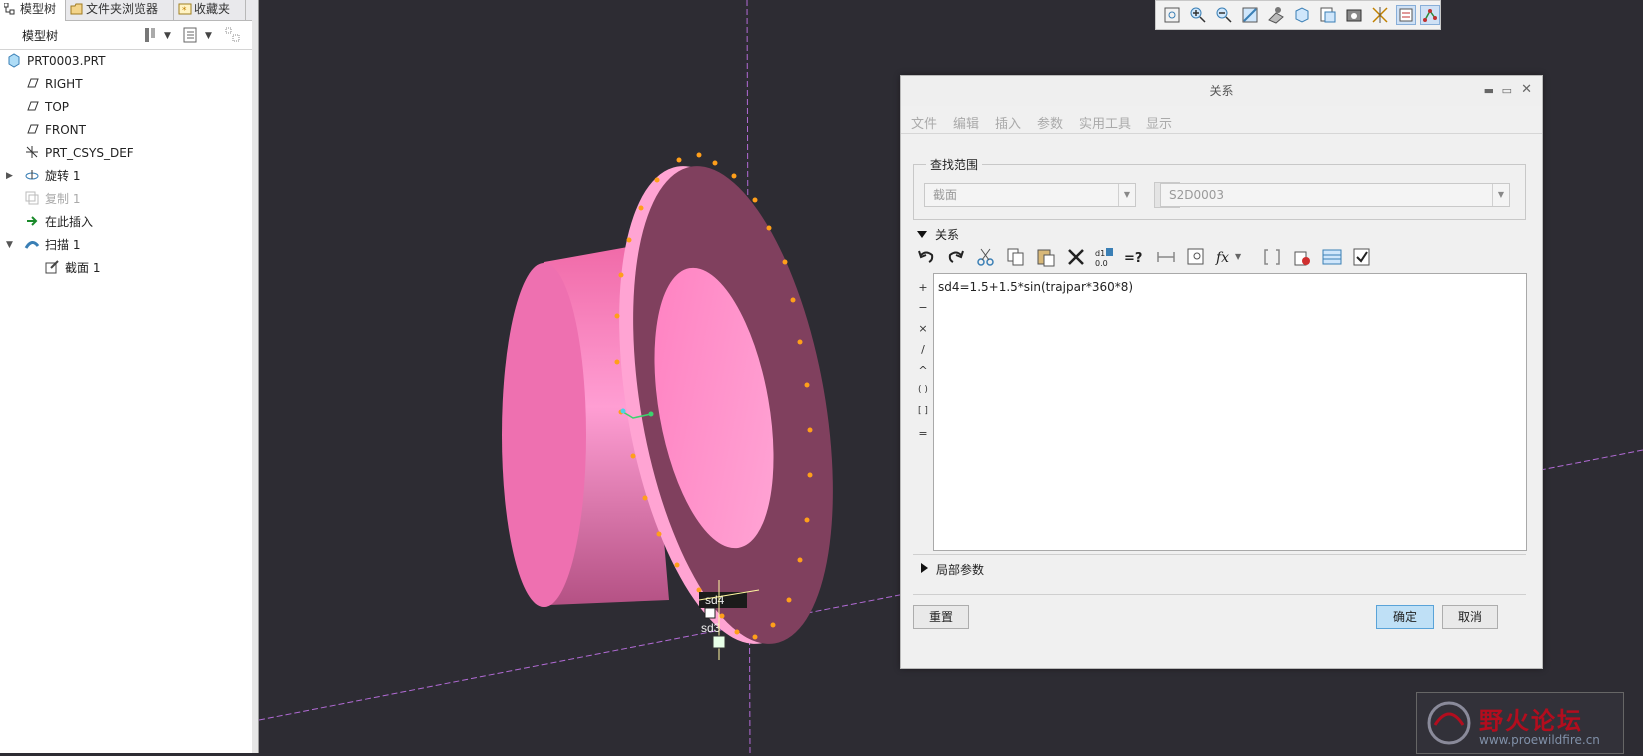 This screenshot has width=1643, height=756. What do you see at coordinates (1172, 15) in the screenshot?
I see `refit-icon` at bounding box center [1172, 15].